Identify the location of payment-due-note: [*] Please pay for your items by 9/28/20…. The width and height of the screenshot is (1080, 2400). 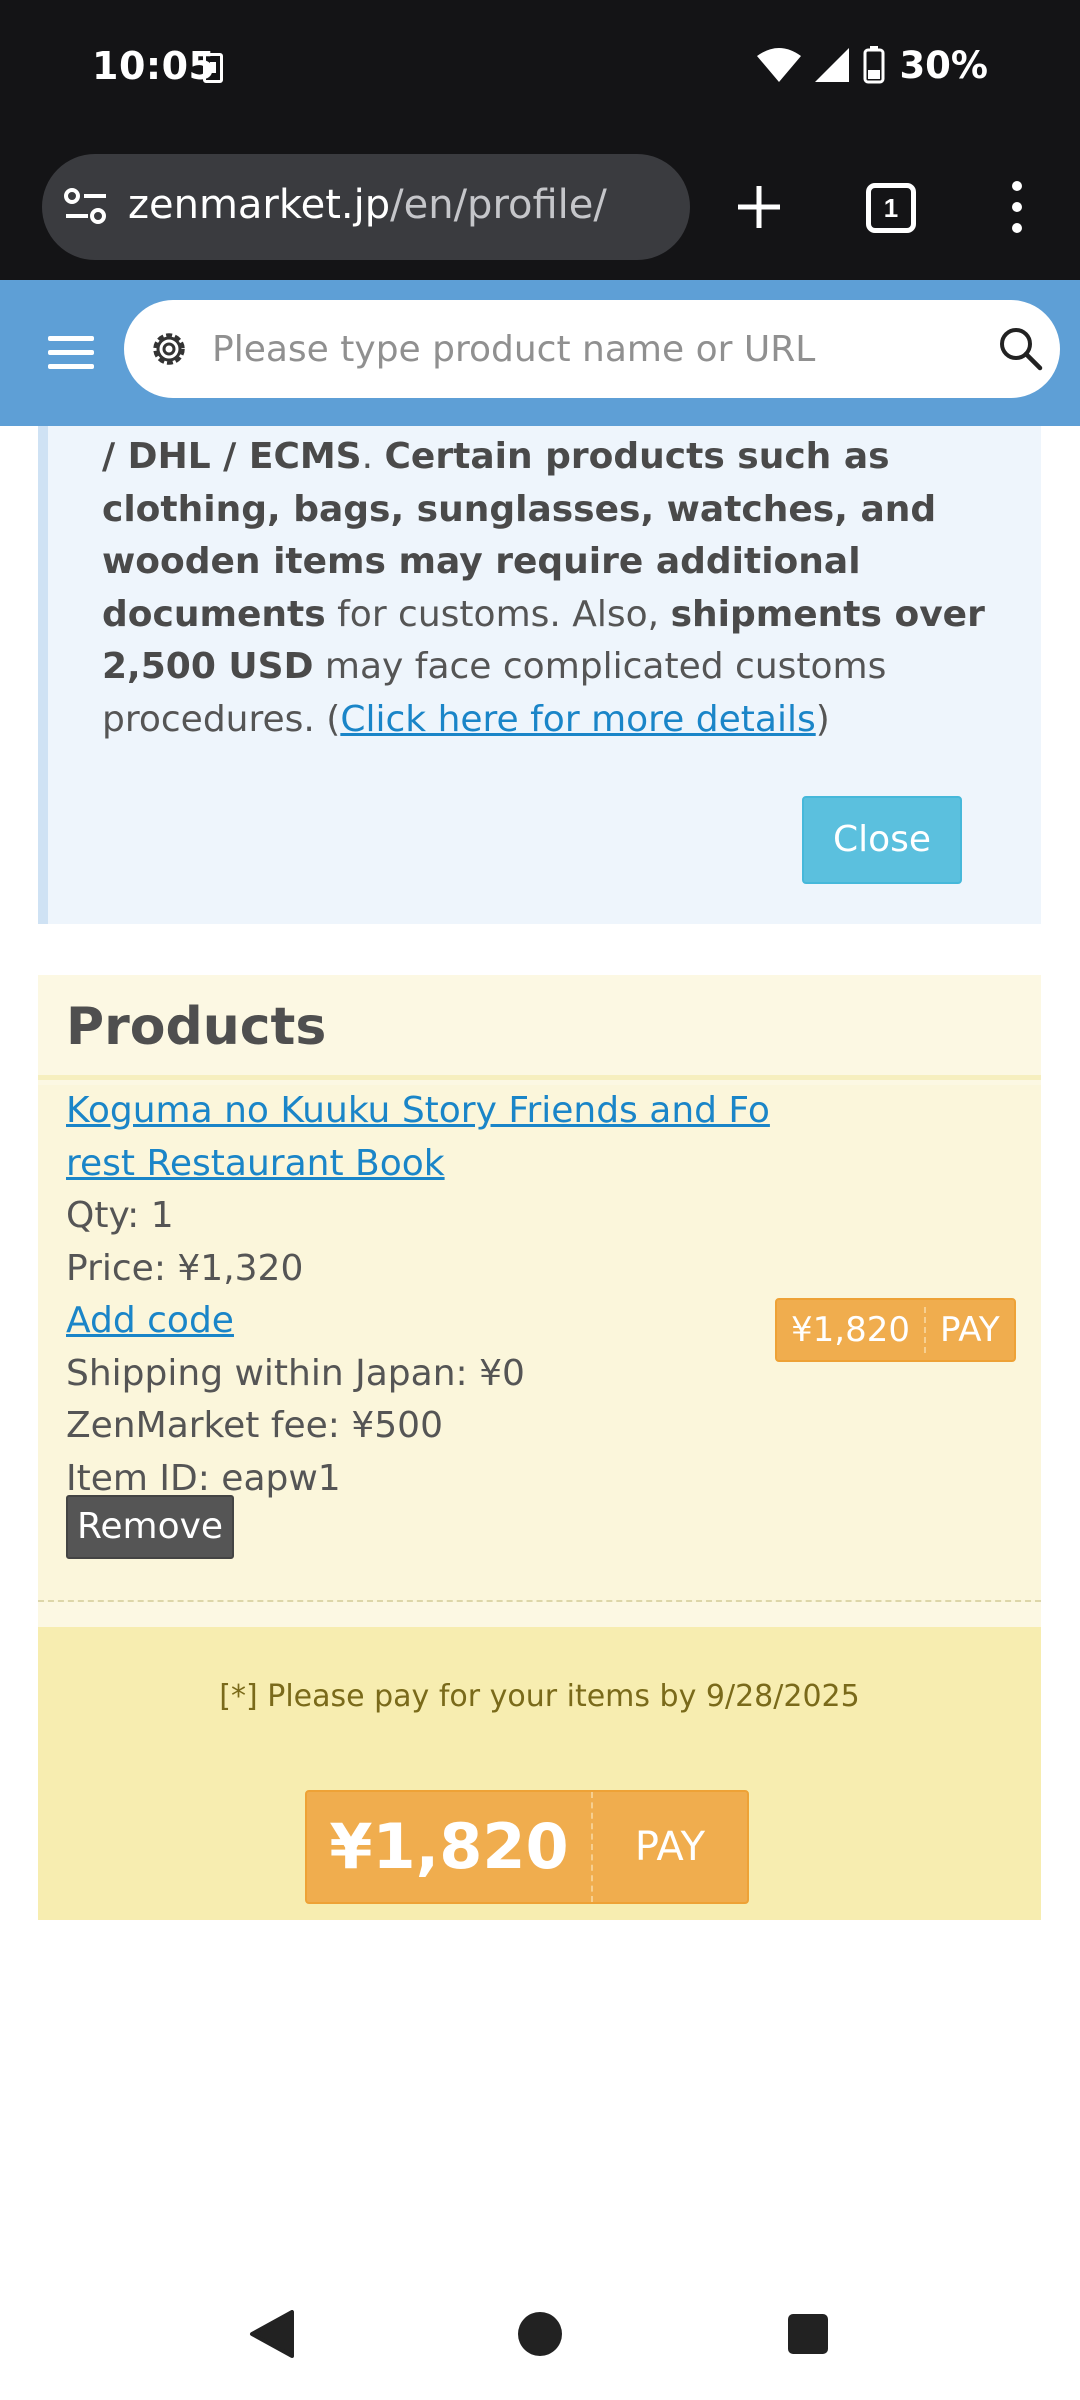
(539, 1696).